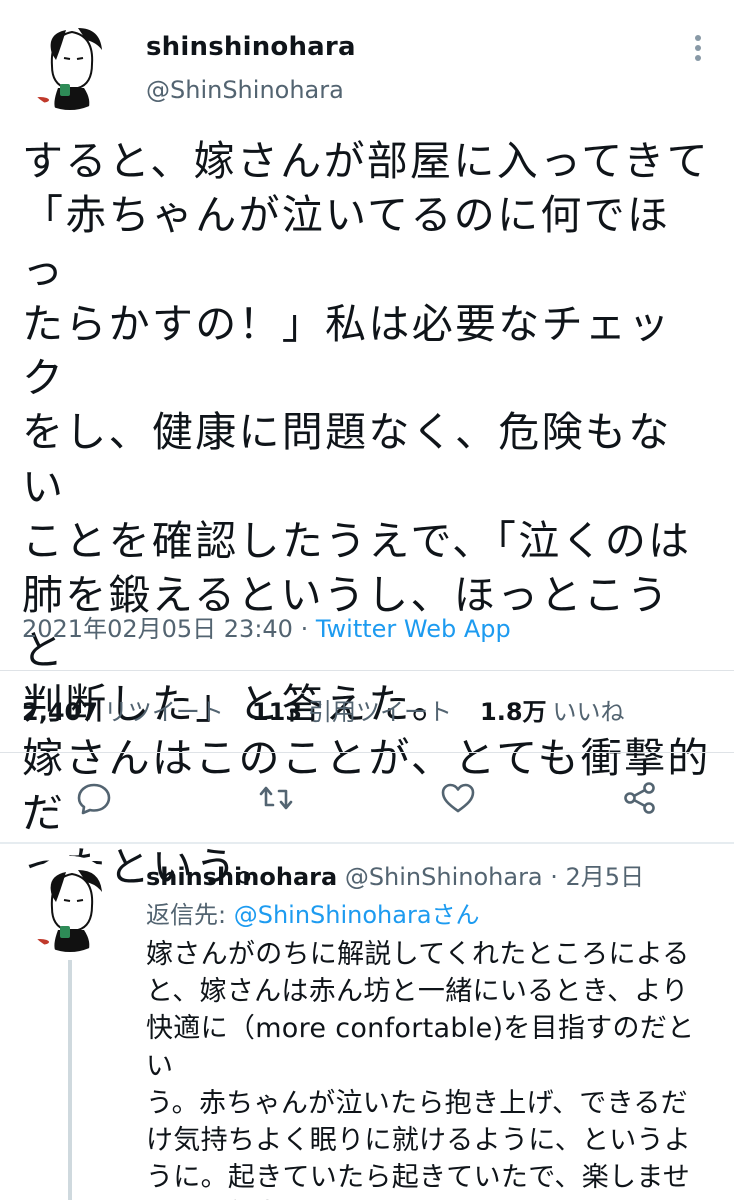 The width and height of the screenshot is (734, 1200). I want to click on reply-header: shinshinohara @ShinShinohara · 2月5日, so click(395, 877).